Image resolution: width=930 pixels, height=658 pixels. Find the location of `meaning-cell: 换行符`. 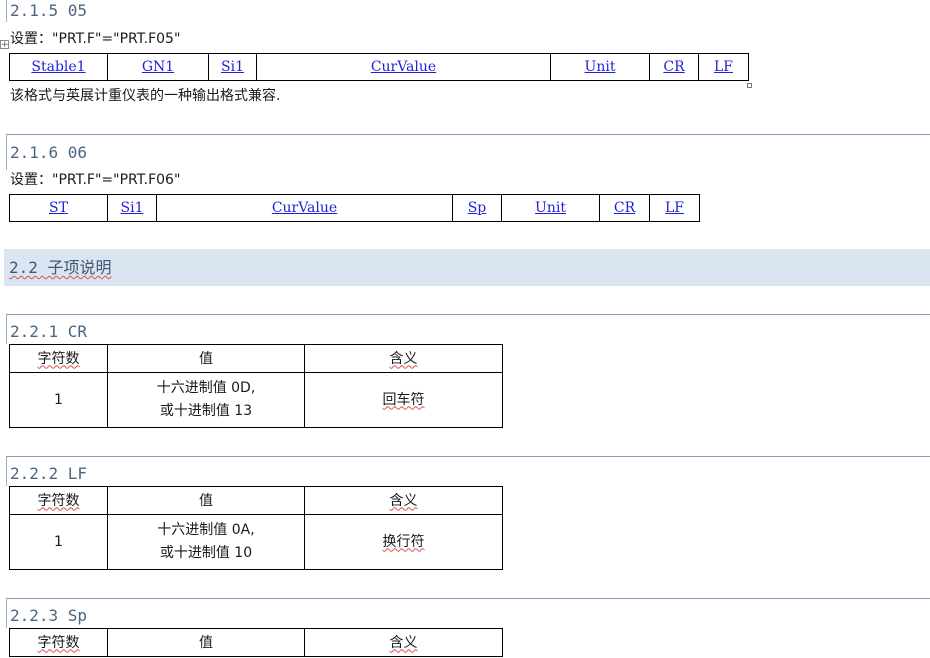

meaning-cell: 换行符 is located at coordinates (403, 542).